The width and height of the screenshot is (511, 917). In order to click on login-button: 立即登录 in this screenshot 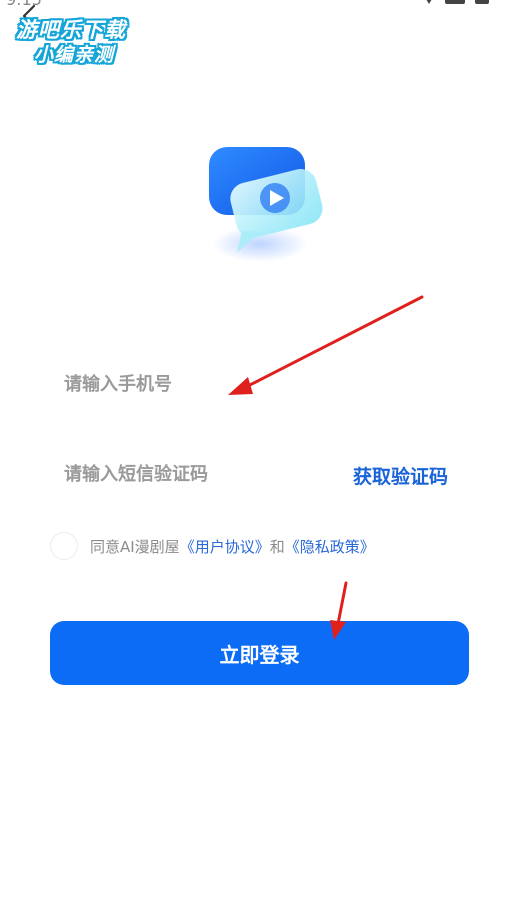, I will do `click(259, 653)`.